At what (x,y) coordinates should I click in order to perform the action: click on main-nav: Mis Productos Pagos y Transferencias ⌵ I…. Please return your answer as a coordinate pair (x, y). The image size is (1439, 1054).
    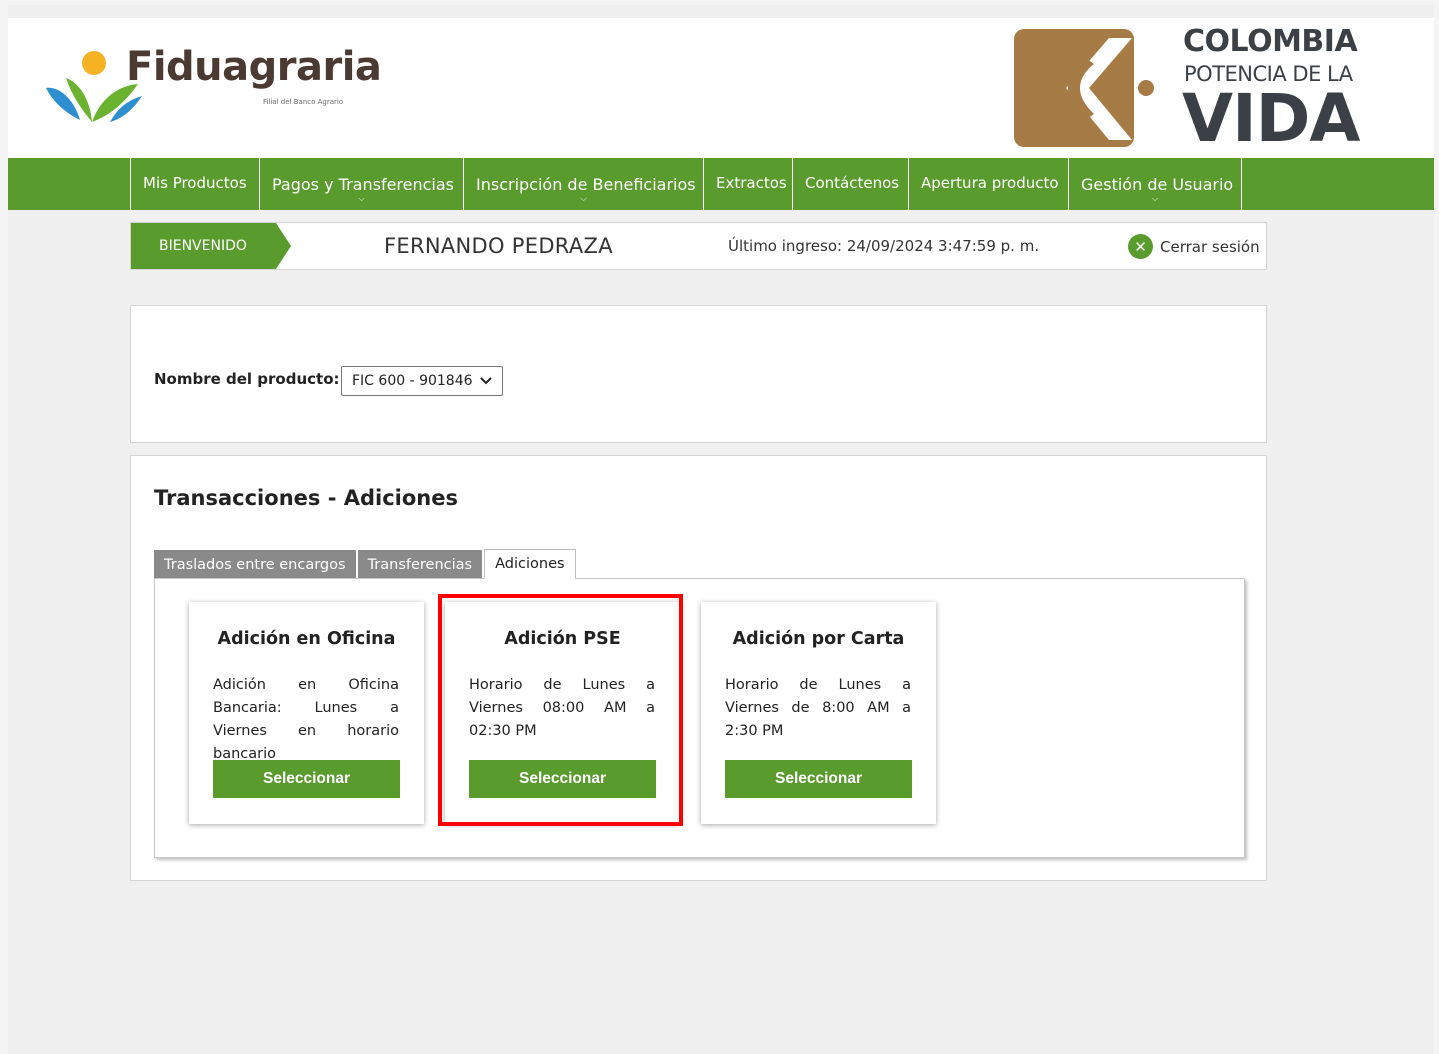
    Looking at the image, I should click on (721, 184).